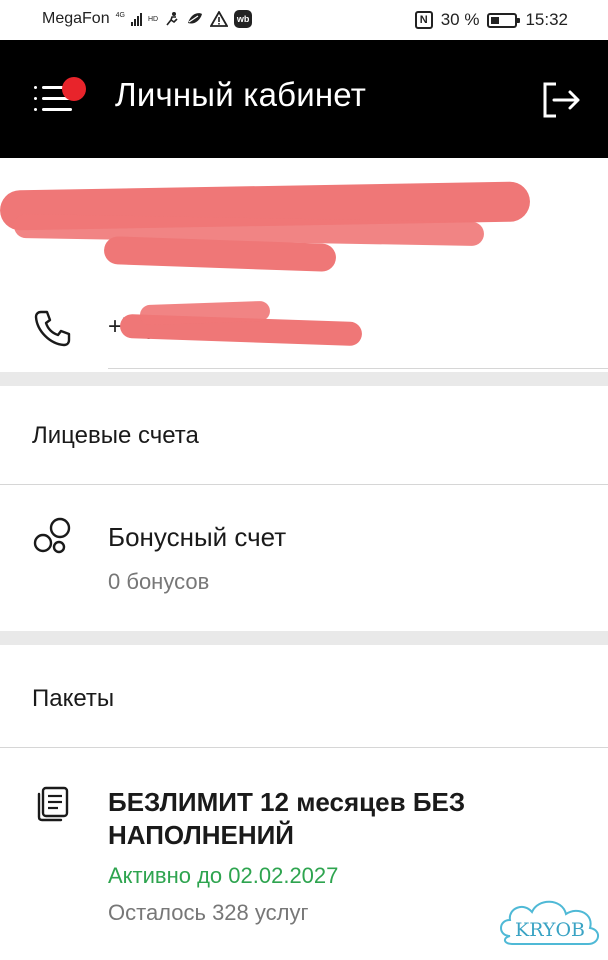 This screenshot has width=608, height=960. What do you see at coordinates (74, 89) in the screenshot?
I see `notification-badge` at bounding box center [74, 89].